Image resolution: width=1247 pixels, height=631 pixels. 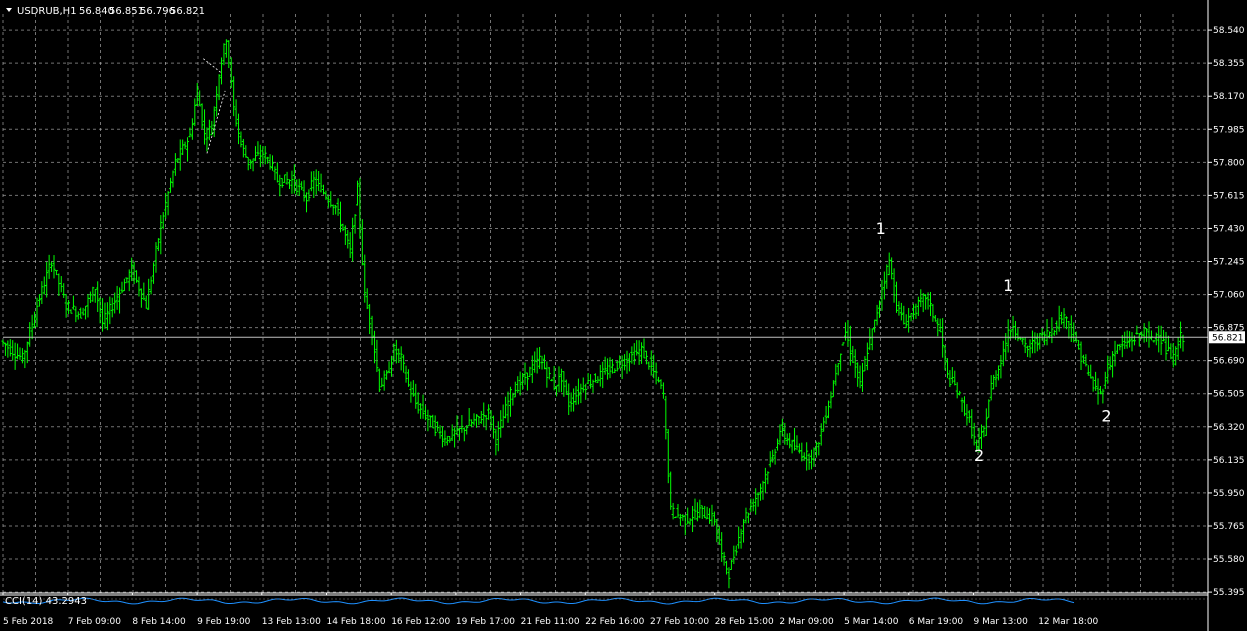 What do you see at coordinates (224, 622) in the screenshot?
I see `time-tick-label: 9 Feb 19:00` at bounding box center [224, 622].